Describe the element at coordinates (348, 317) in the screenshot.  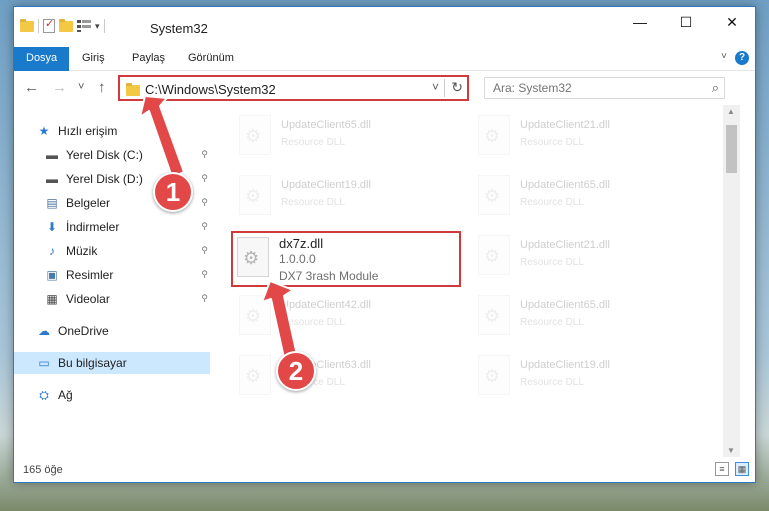
I see `file-tile: UpdateClient42.dll Resource DLL` at that location.